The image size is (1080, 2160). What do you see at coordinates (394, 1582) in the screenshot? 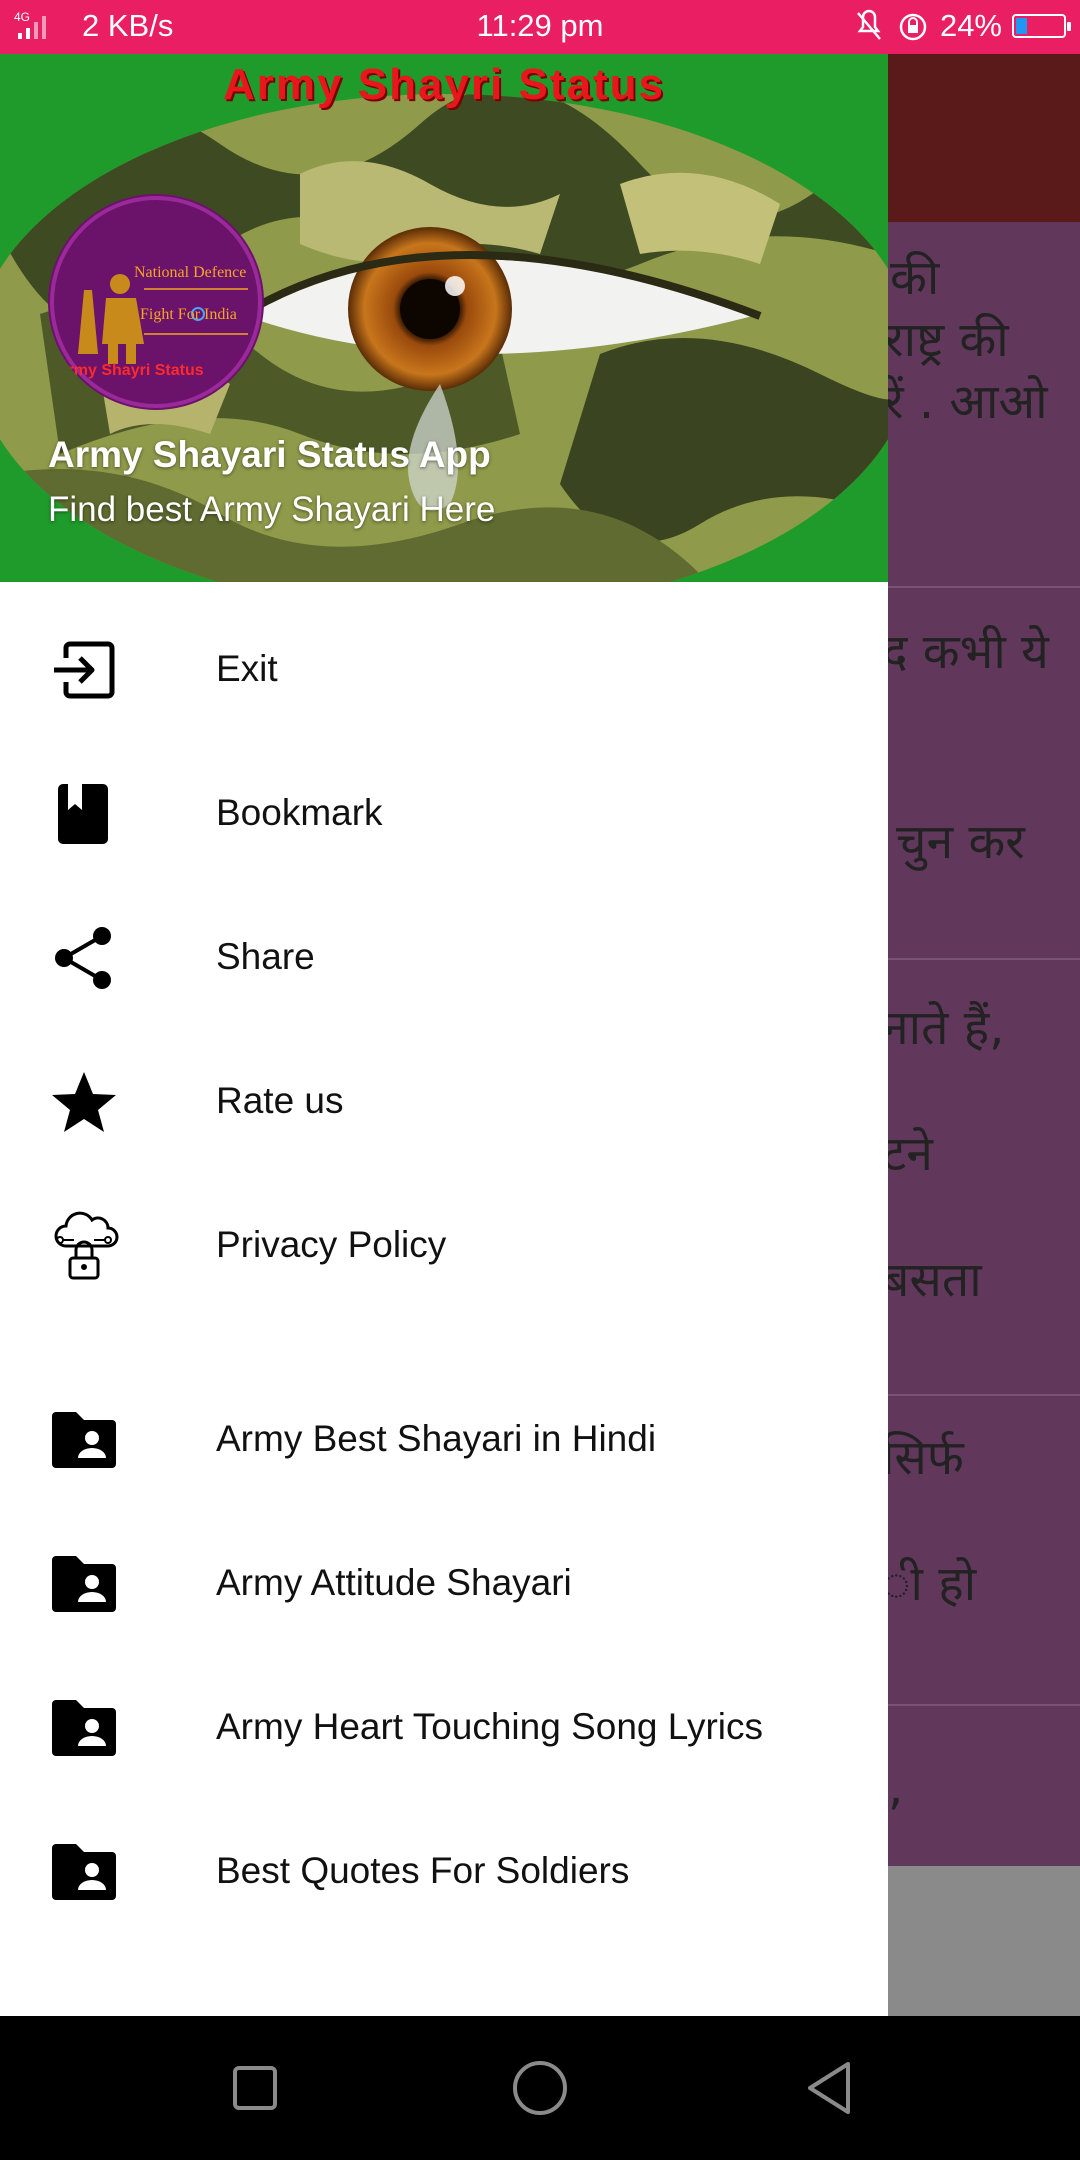
I see `menu-item-label: Army Attitude Shayari` at bounding box center [394, 1582].